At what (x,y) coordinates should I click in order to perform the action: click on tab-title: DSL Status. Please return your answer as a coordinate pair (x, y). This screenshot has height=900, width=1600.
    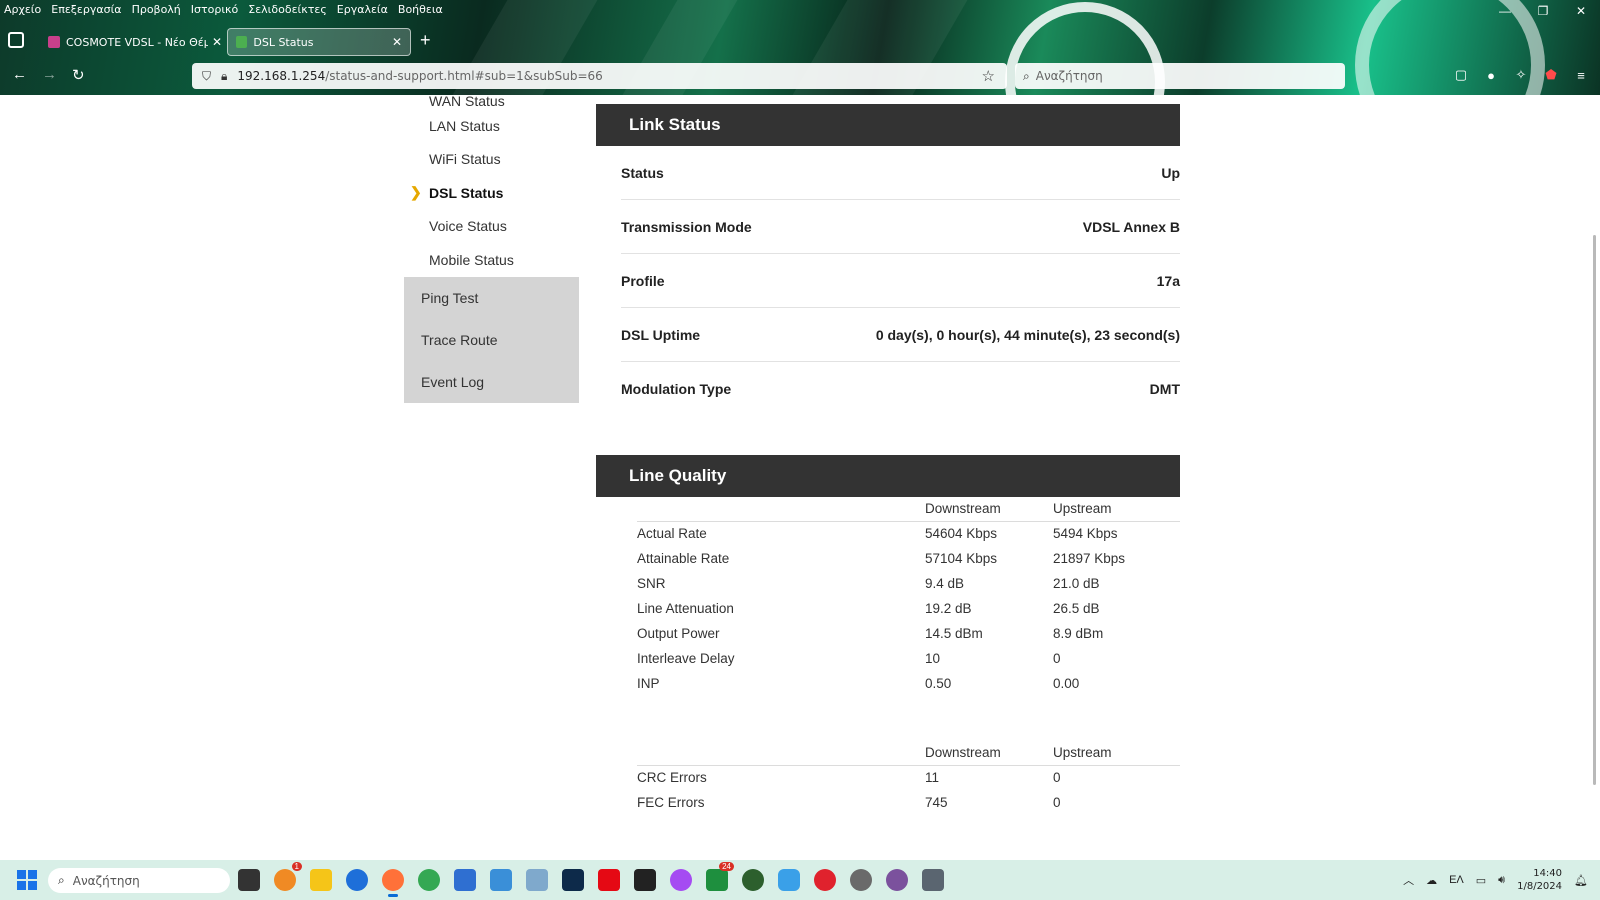
    Looking at the image, I should click on (283, 42).